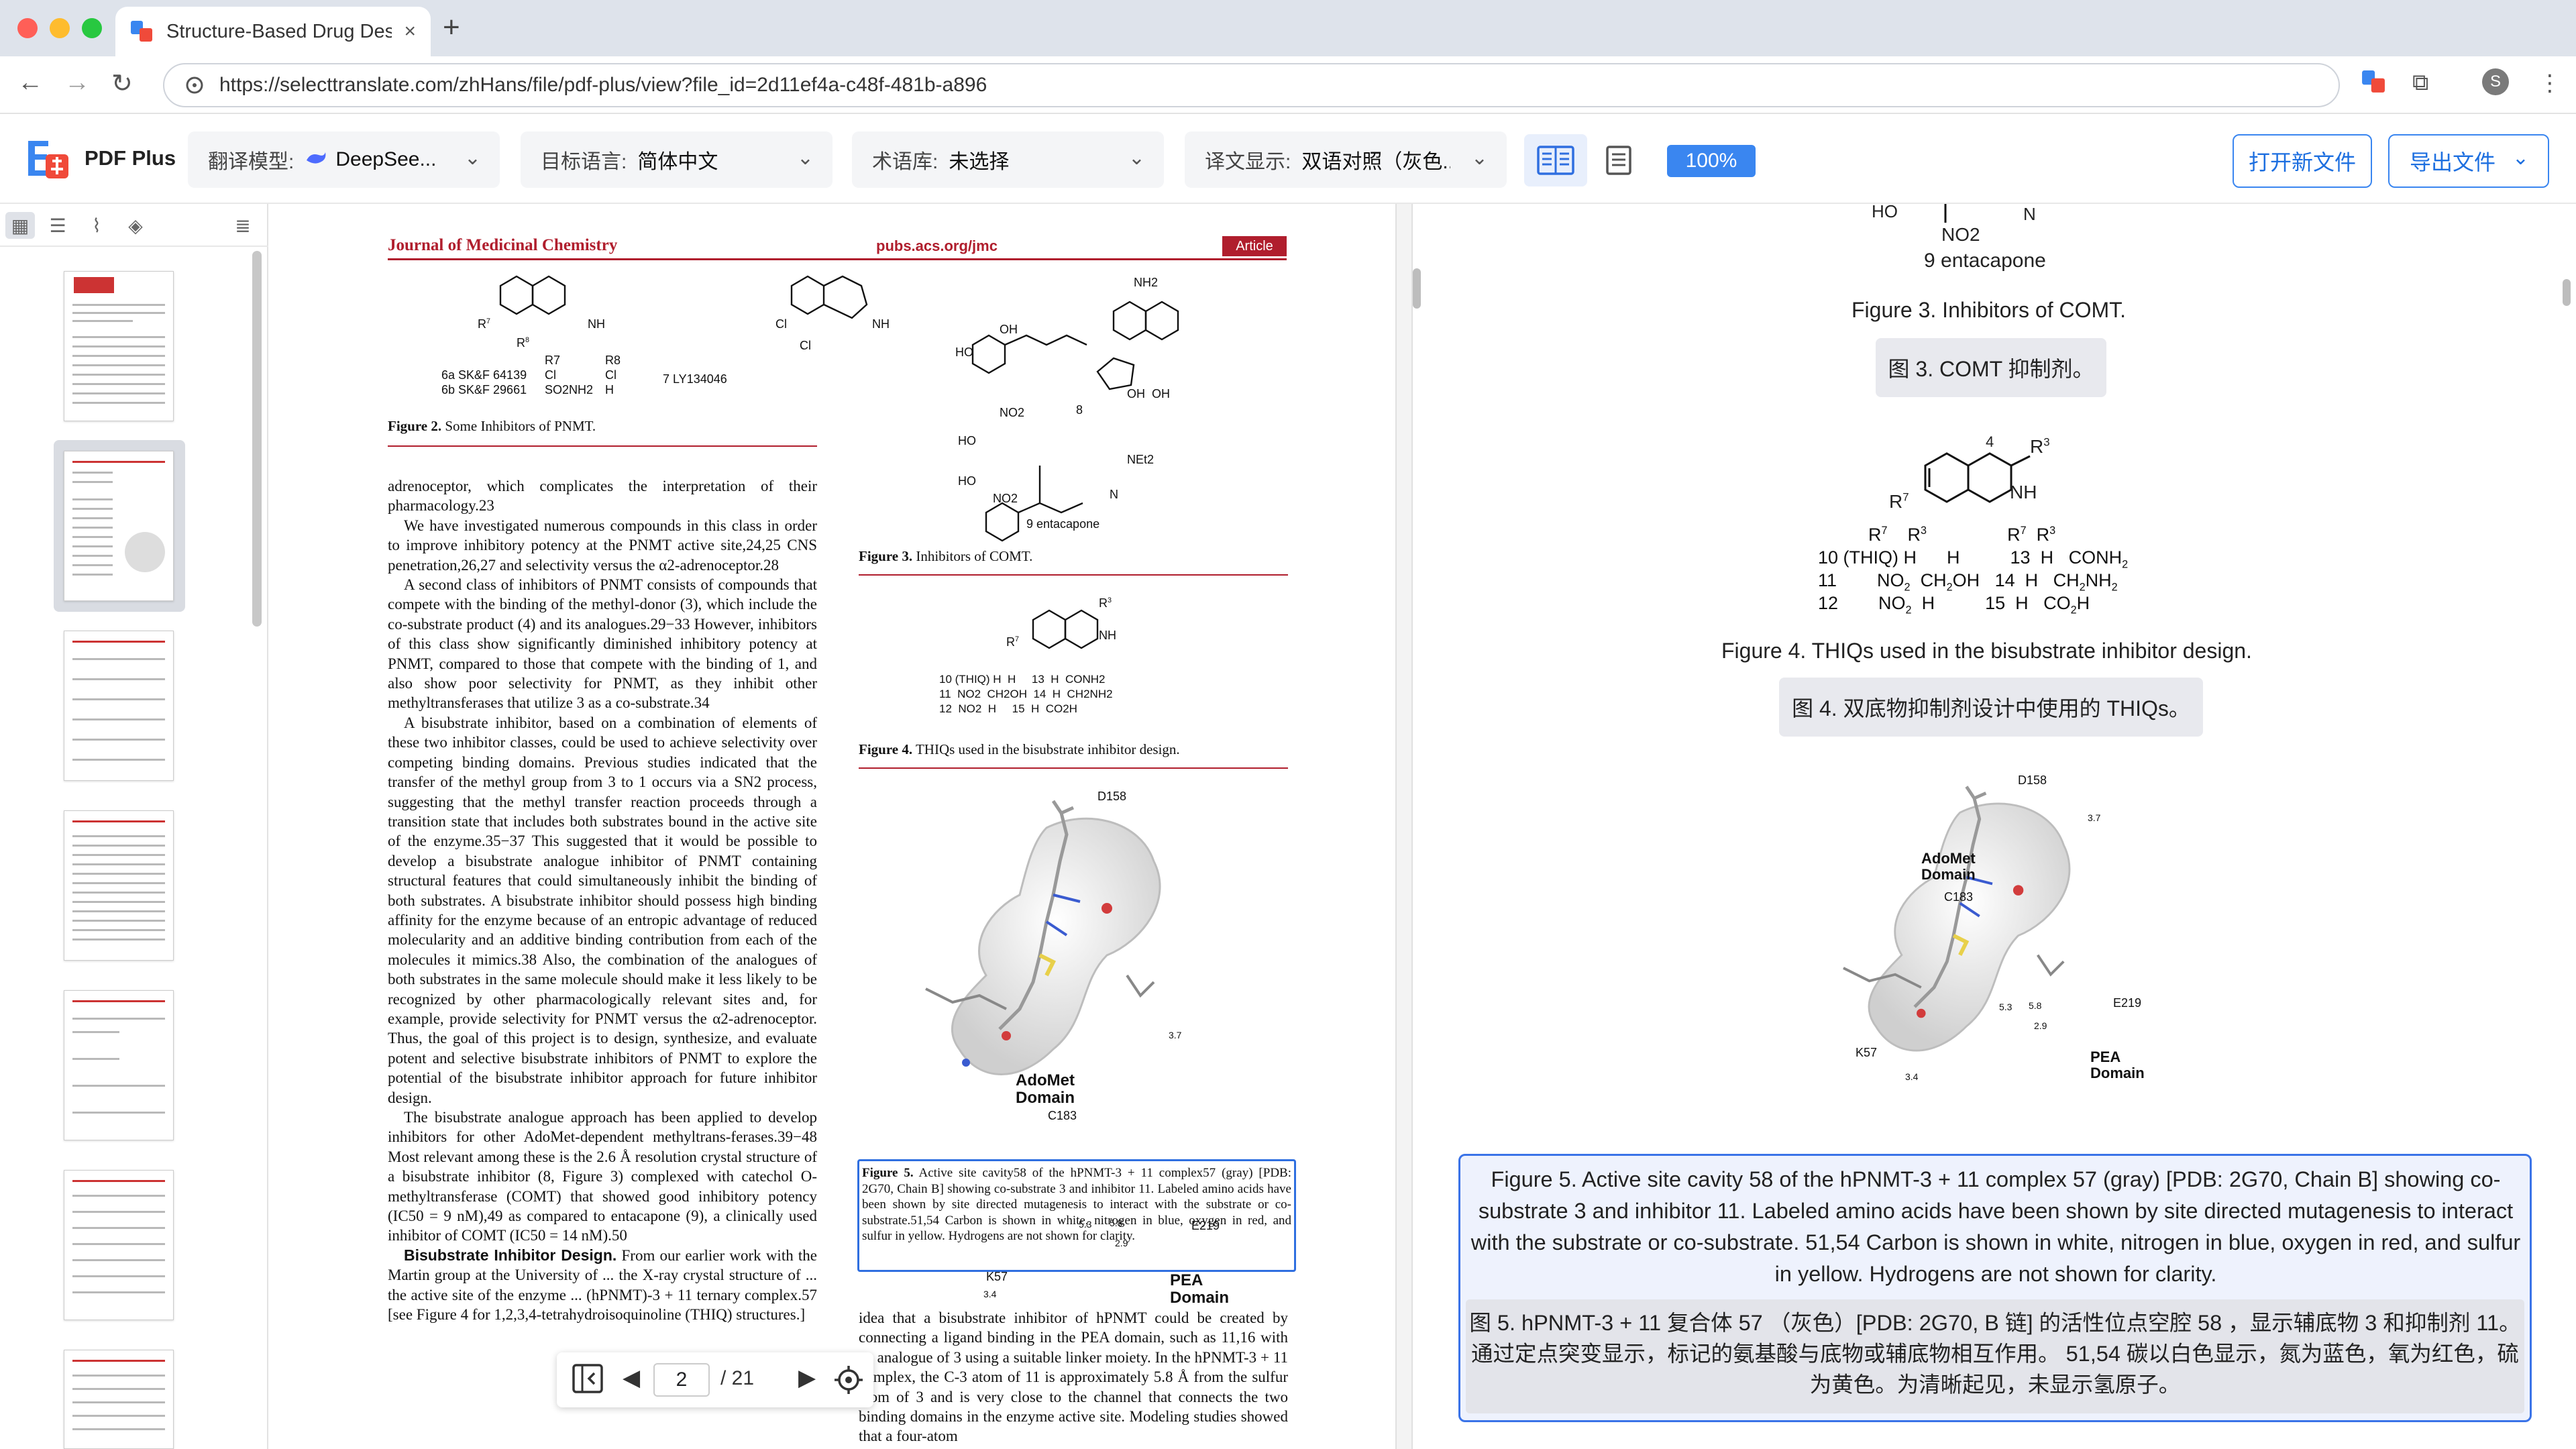 This screenshot has height=1449, width=2576. Describe the element at coordinates (2023, 492) in the screenshot. I see `tr-fig4-nh: NH` at that location.